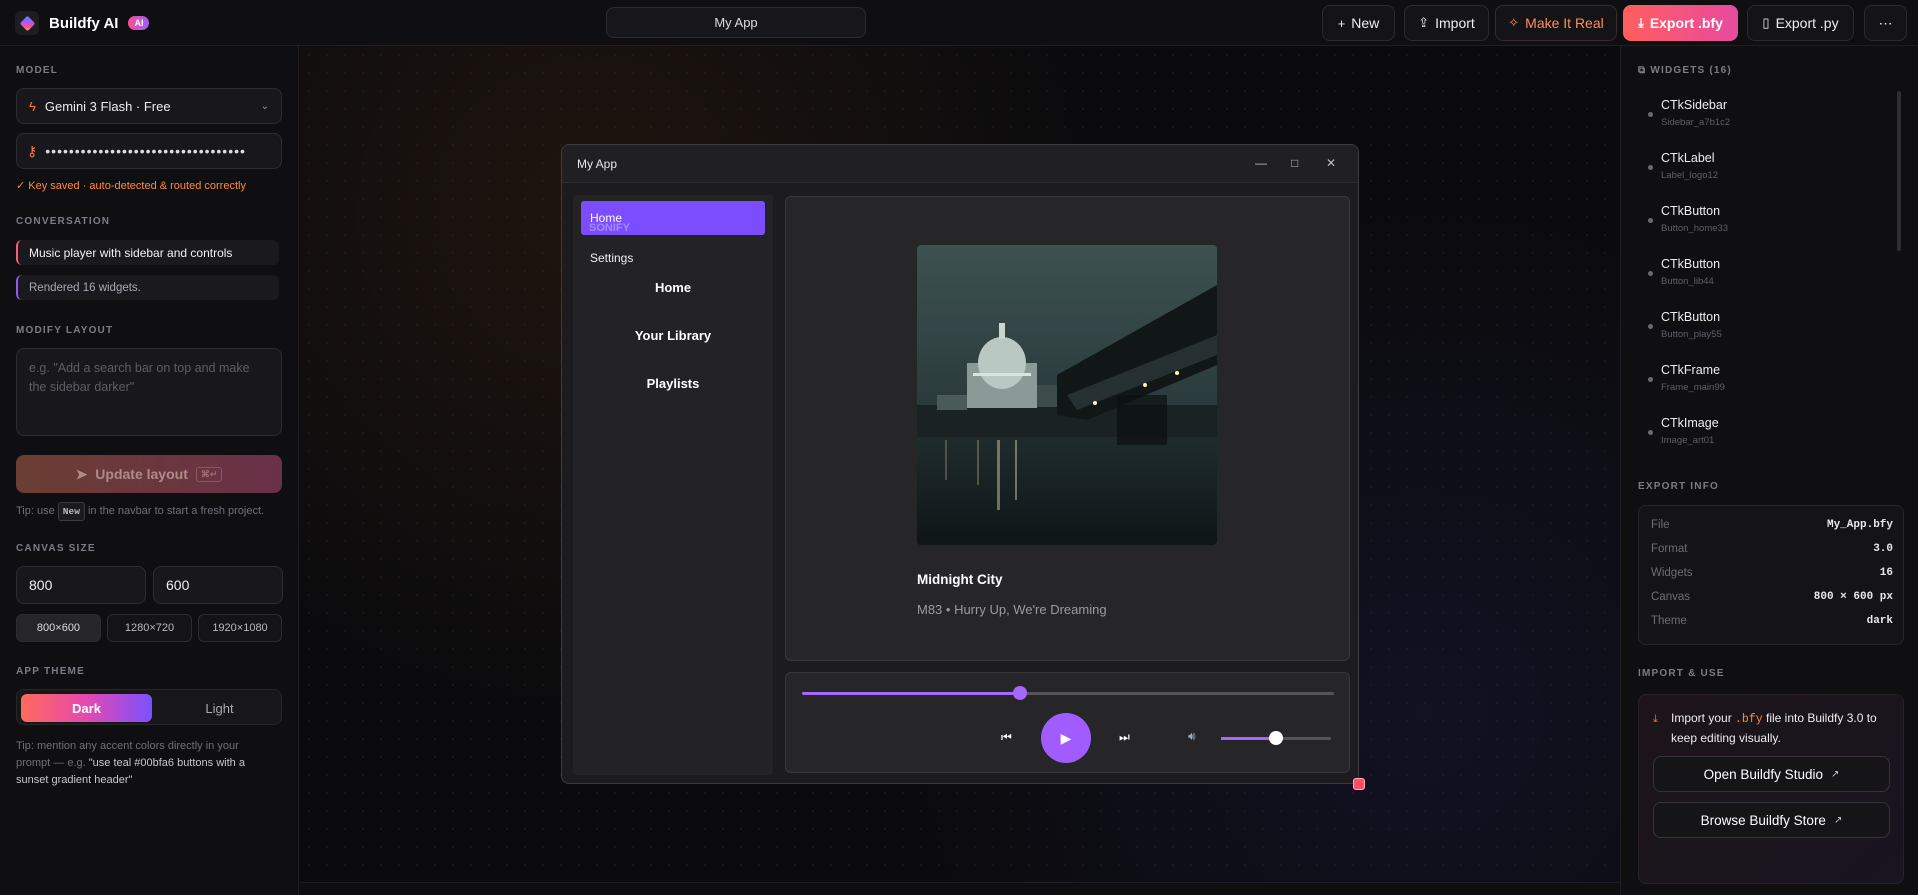 This screenshot has height=895, width=1918. I want to click on model-select: ϟ Gemini 3 Flash · Free ⌄, so click(149, 106).